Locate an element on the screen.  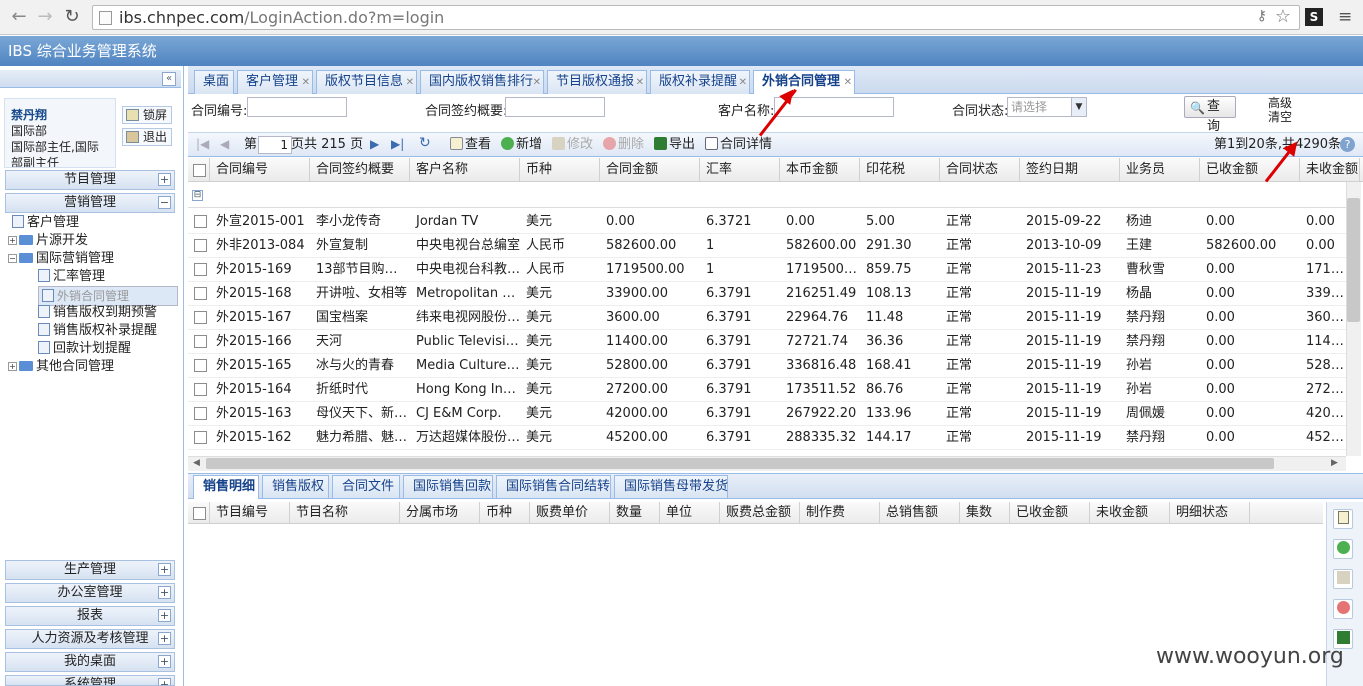
detail-tab: 销售版权 is located at coordinates (295, 486).